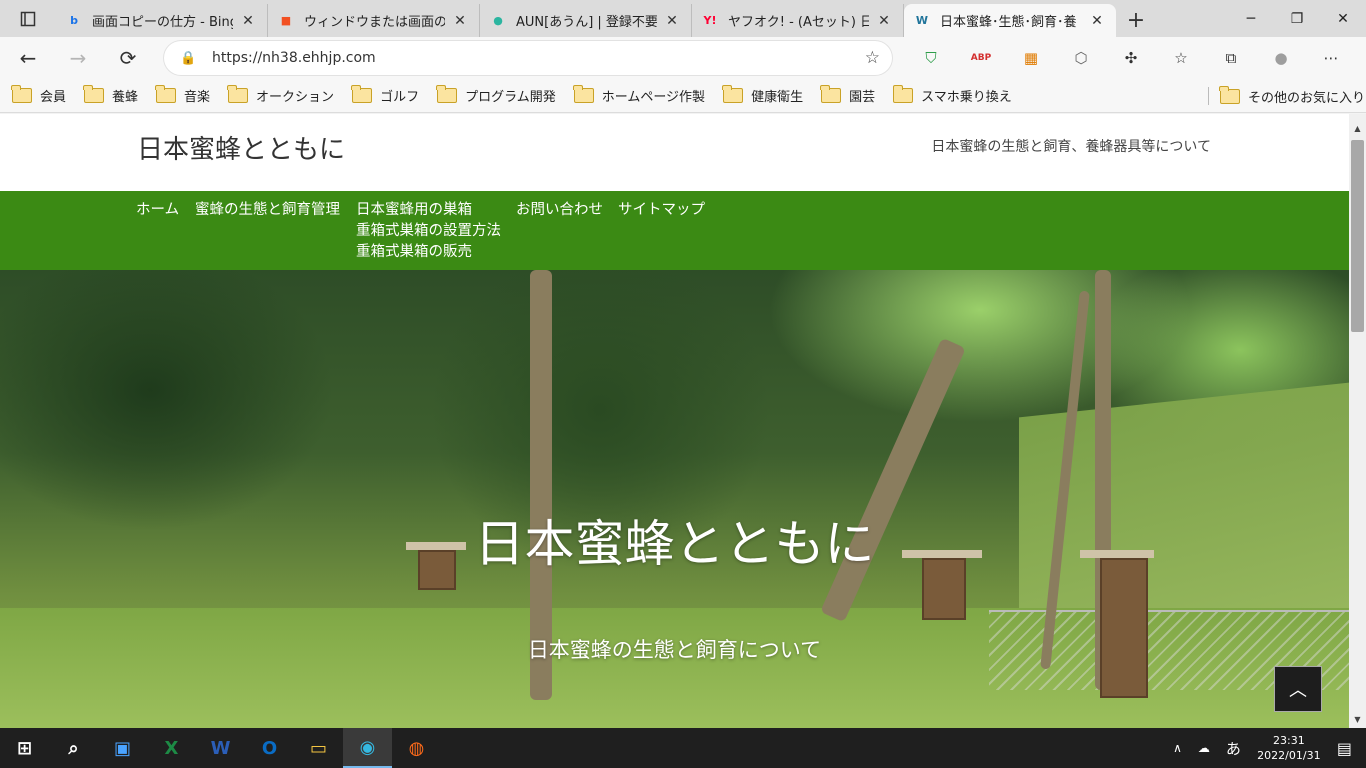 The image size is (1366, 768). Describe the element at coordinates (1297, 18) in the screenshot. I see `restore-button: ❐` at that location.